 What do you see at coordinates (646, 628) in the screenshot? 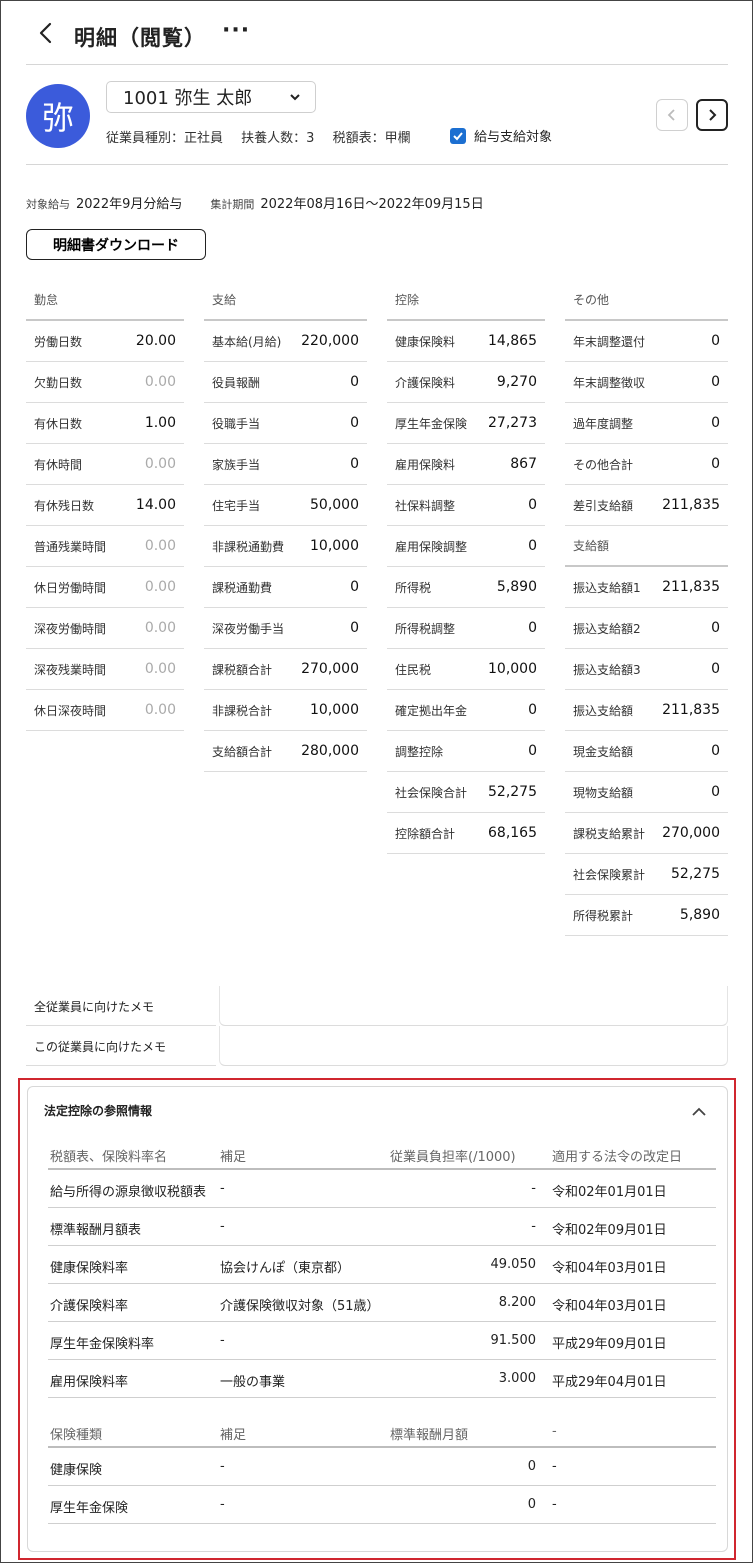
I see `list-item: 振込支給額2 0` at bounding box center [646, 628].